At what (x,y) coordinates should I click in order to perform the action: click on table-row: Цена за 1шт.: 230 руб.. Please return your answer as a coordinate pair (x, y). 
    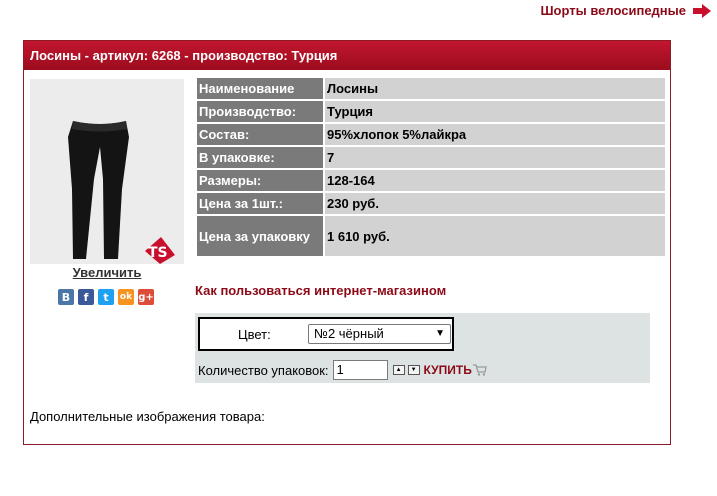
    Looking at the image, I should click on (431, 203).